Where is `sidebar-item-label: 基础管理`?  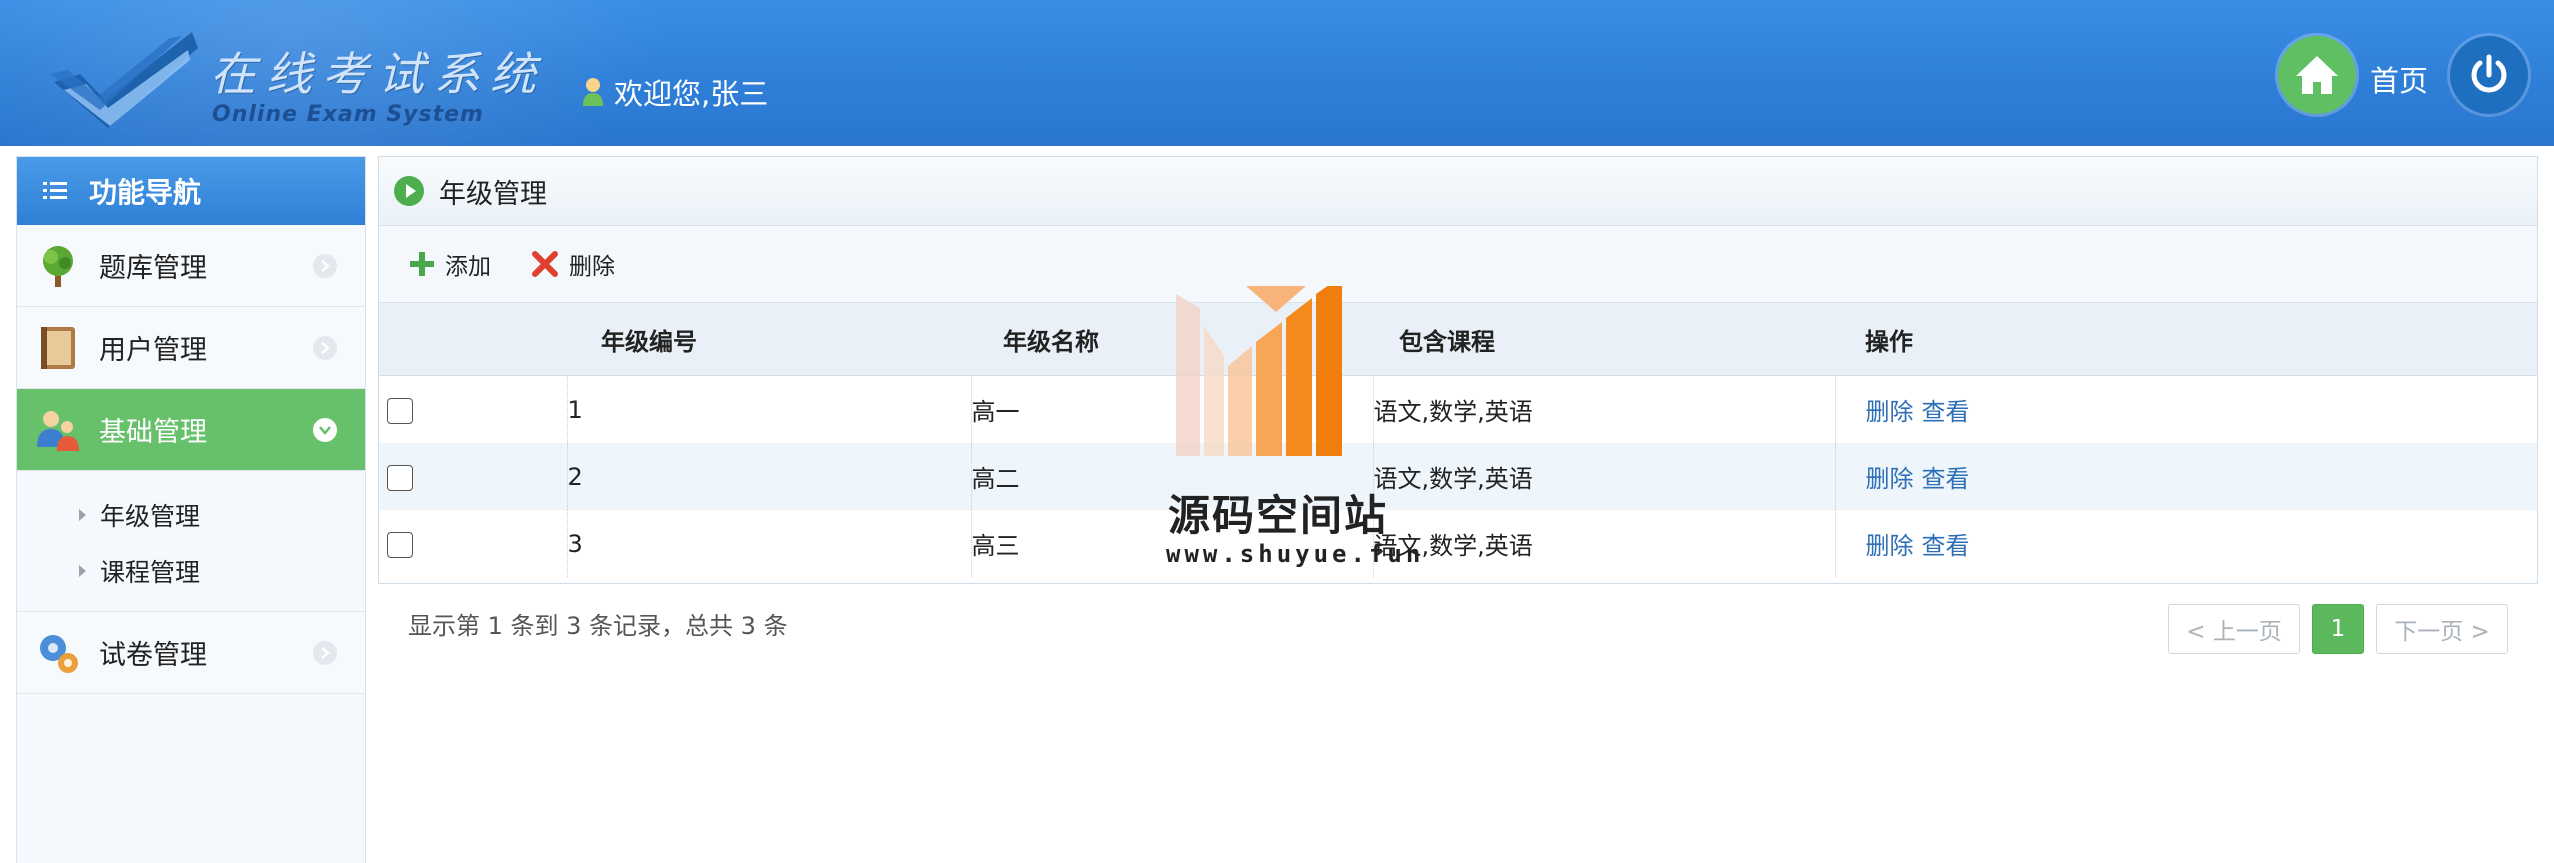
sidebar-item-label: 基础管理 is located at coordinates (153, 432).